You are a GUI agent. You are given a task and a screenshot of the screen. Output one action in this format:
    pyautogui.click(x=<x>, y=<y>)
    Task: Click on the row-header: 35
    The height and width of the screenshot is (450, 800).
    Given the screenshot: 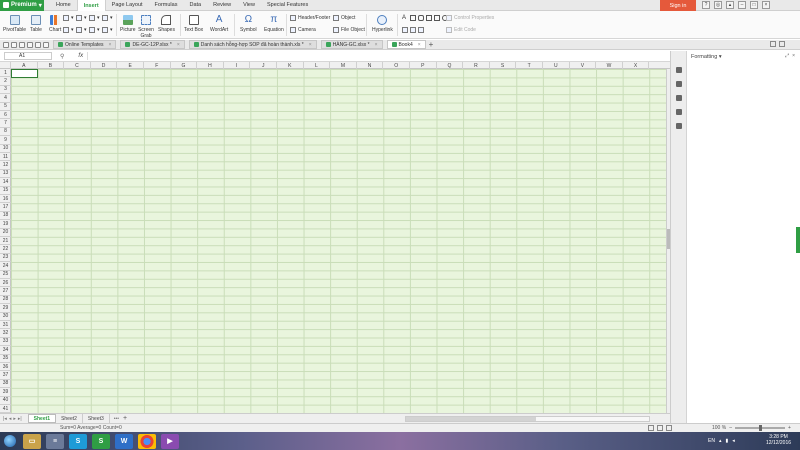 What is the action you would take?
    pyautogui.click(x=5, y=359)
    